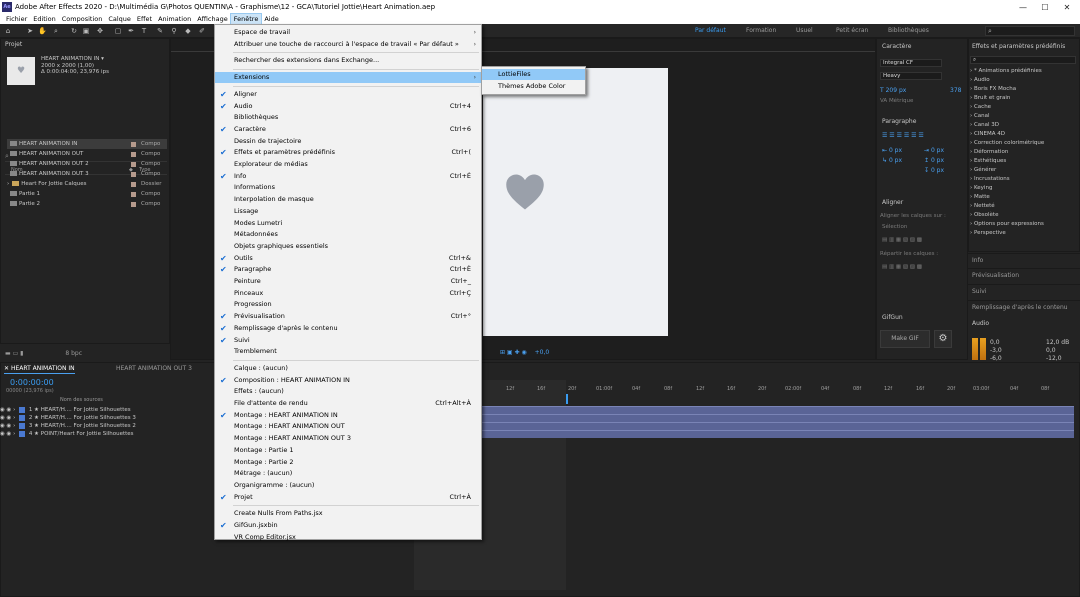 This screenshot has width=1080, height=597. What do you see at coordinates (74, 31) in the screenshot?
I see `rotate-tool-icon: ↻` at bounding box center [74, 31].